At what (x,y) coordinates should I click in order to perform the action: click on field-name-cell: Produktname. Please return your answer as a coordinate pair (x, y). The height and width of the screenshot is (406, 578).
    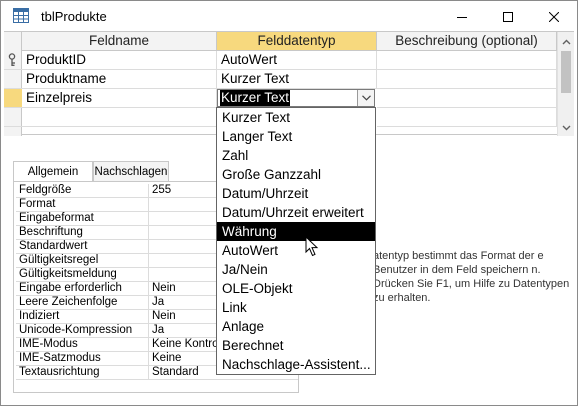
    Looking at the image, I should click on (119, 79).